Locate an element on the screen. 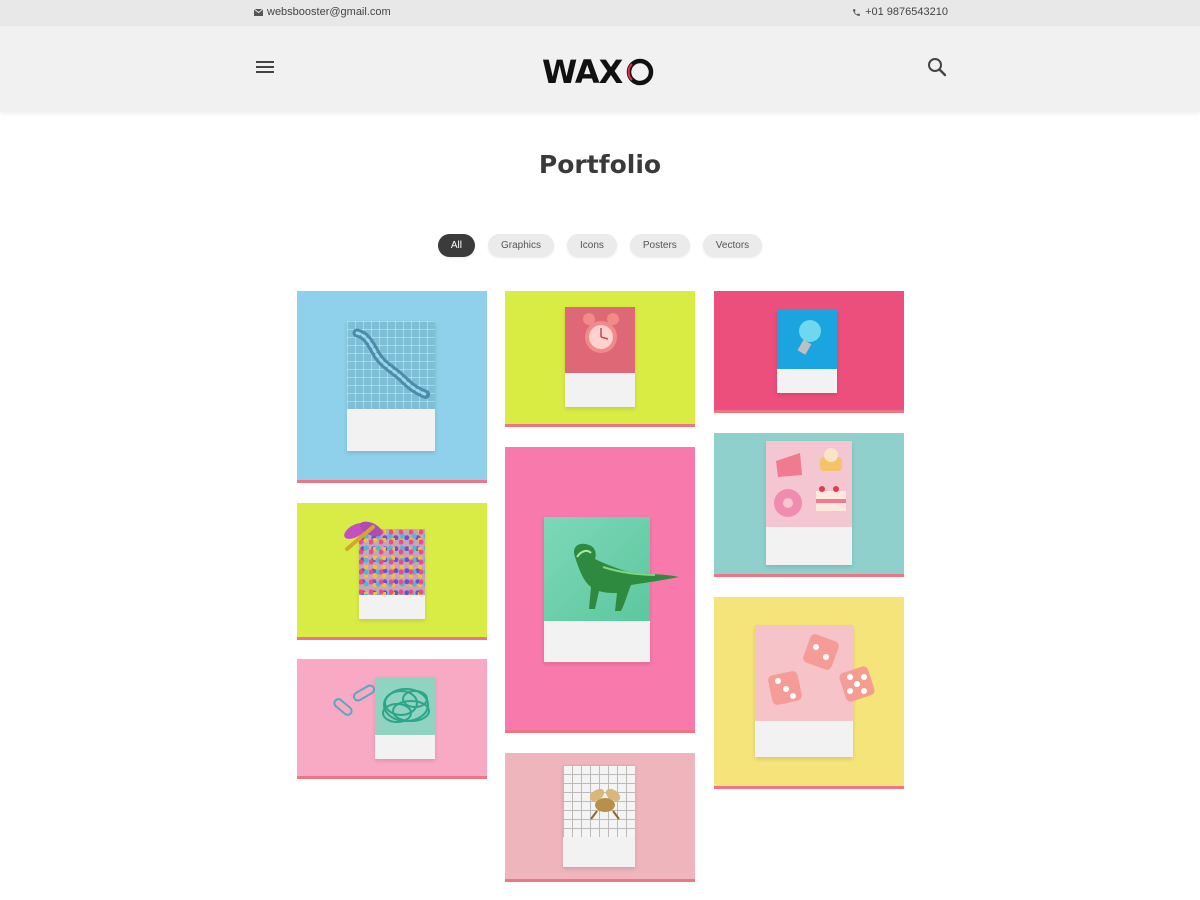 The height and width of the screenshot is (900, 1200). portfolio-item-paperclips is located at coordinates (392, 719).